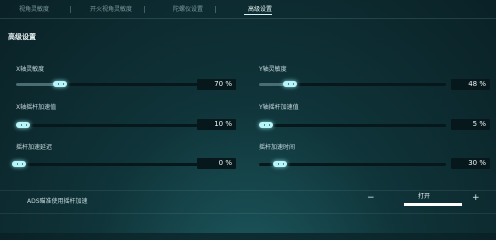  What do you see at coordinates (19, 164) in the screenshot?
I see `stick-accel-delay-handle` at bounding box center [19, 164].